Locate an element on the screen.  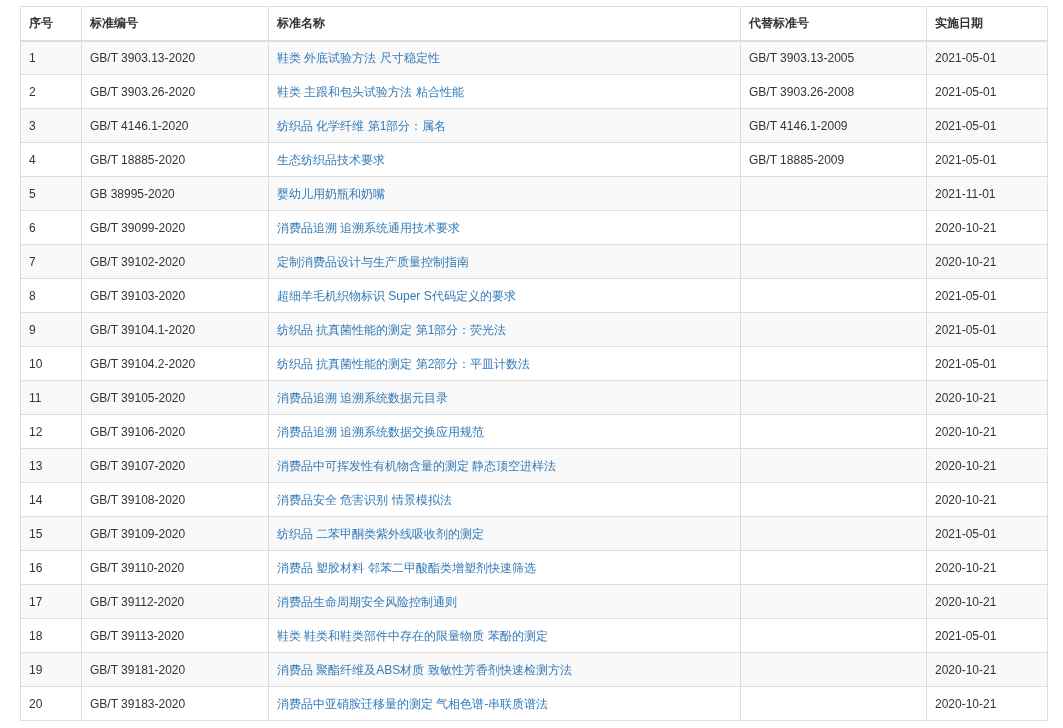
standard-code: GB/T 39104.2-2020 is located at coordinates (175, 363).